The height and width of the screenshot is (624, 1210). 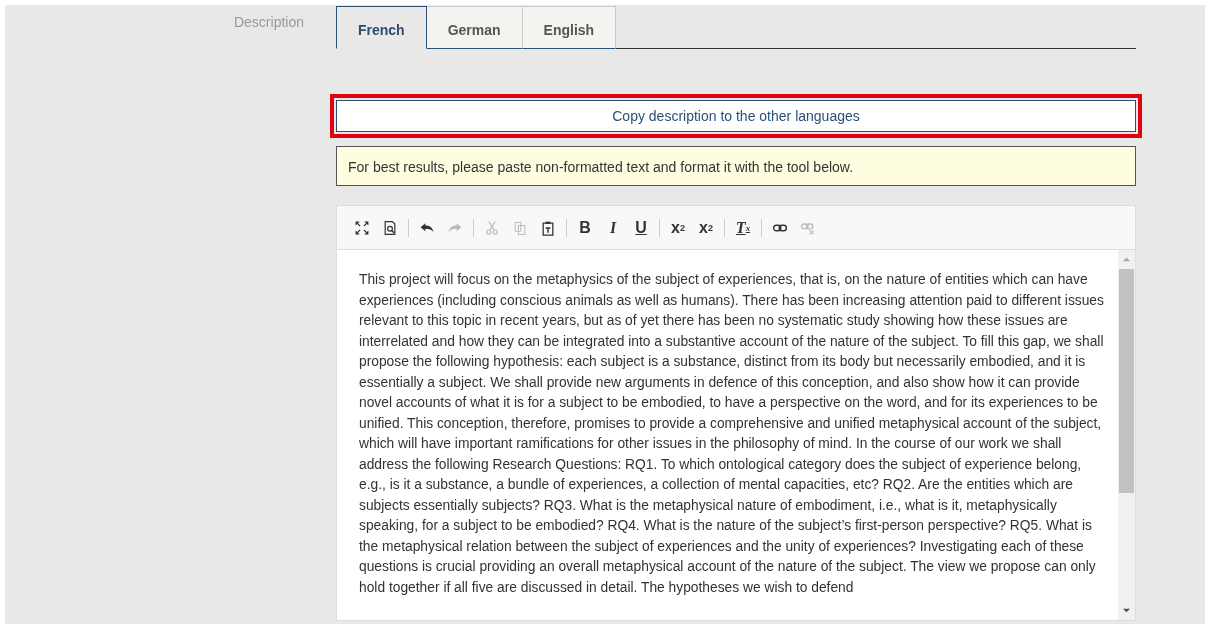 What do you see at coordinates (1126, 610) in the screenshot?
I see `scroll-down-icon` at bounding box center [1126, 610].